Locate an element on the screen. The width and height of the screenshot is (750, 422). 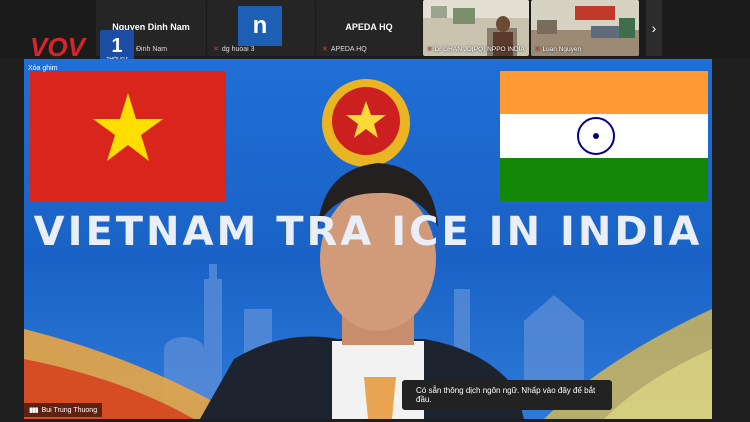
participant-tile: n ✕ dg huoai 3 is located at coordinates (261, 28).